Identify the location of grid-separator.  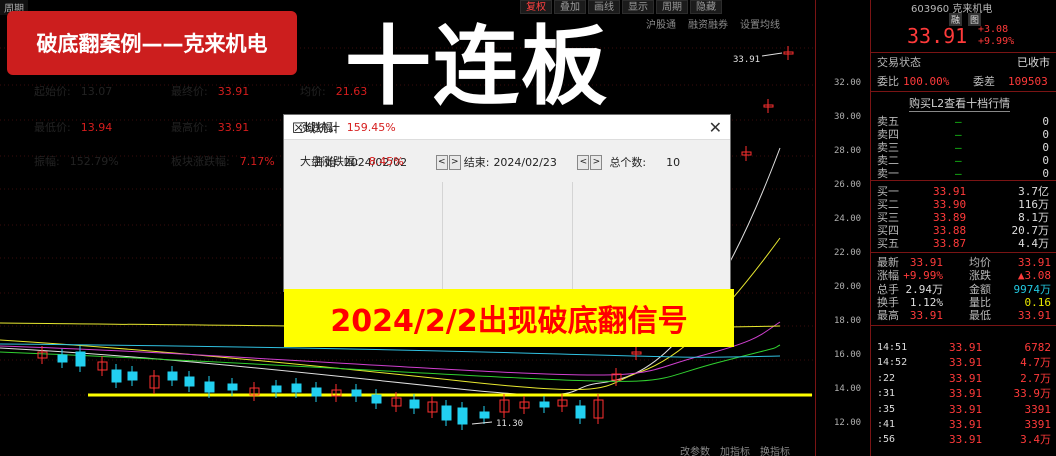
(442, 236).